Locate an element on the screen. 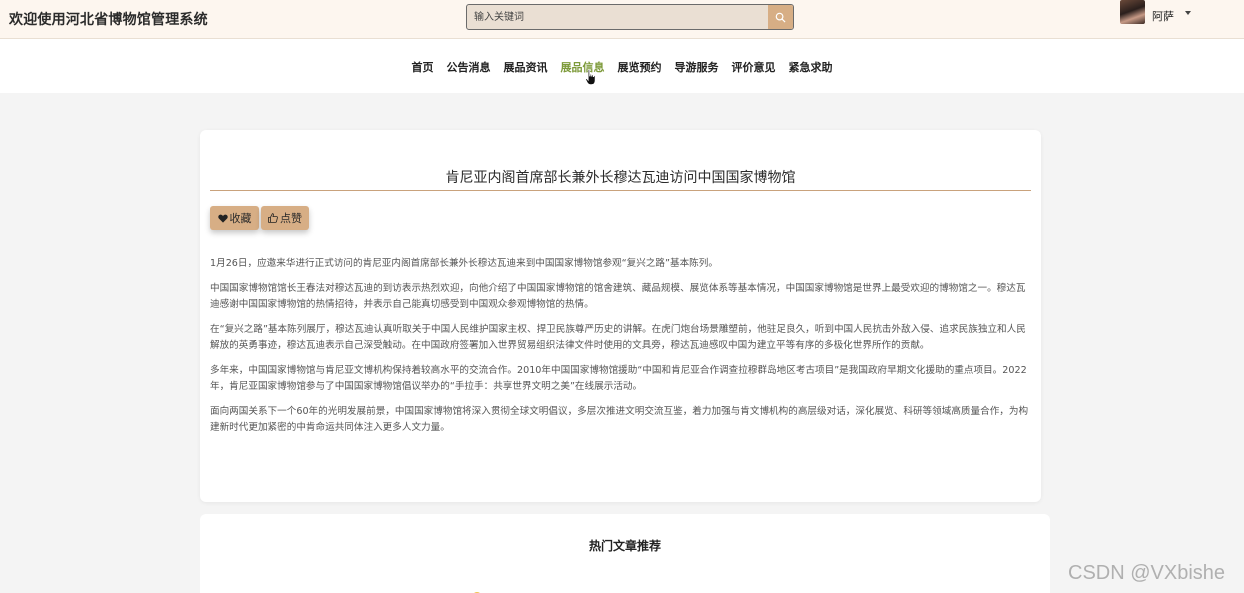 The height and width of the screenshot is (593, 1244). search-input is located at coordinates (617, 17).